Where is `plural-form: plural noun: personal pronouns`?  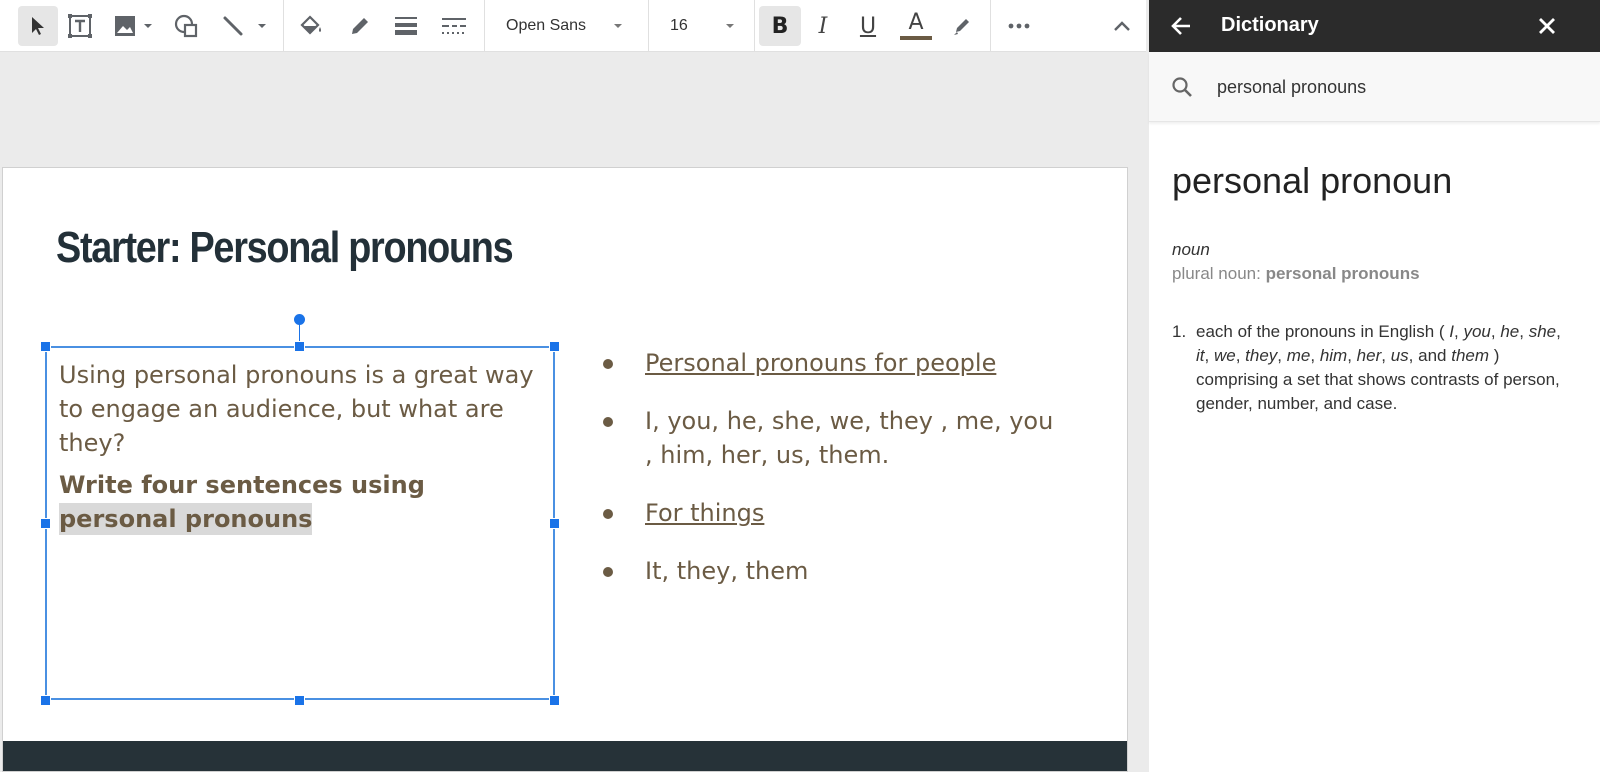
plural-form: plural noun: personal pronouns is located at coordinates (1296, 274).